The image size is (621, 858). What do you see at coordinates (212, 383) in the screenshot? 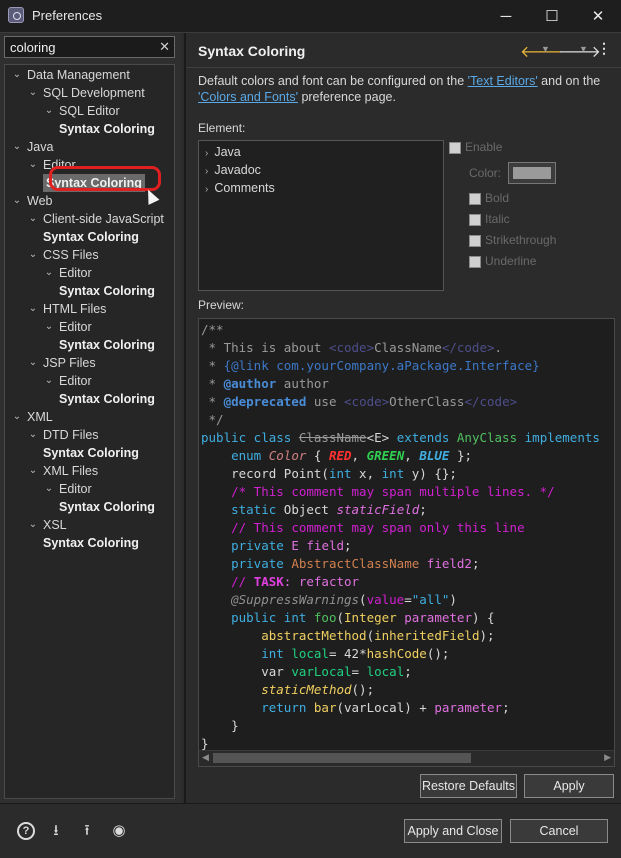
I see `code-token: *` at bounding box center [212, 383].